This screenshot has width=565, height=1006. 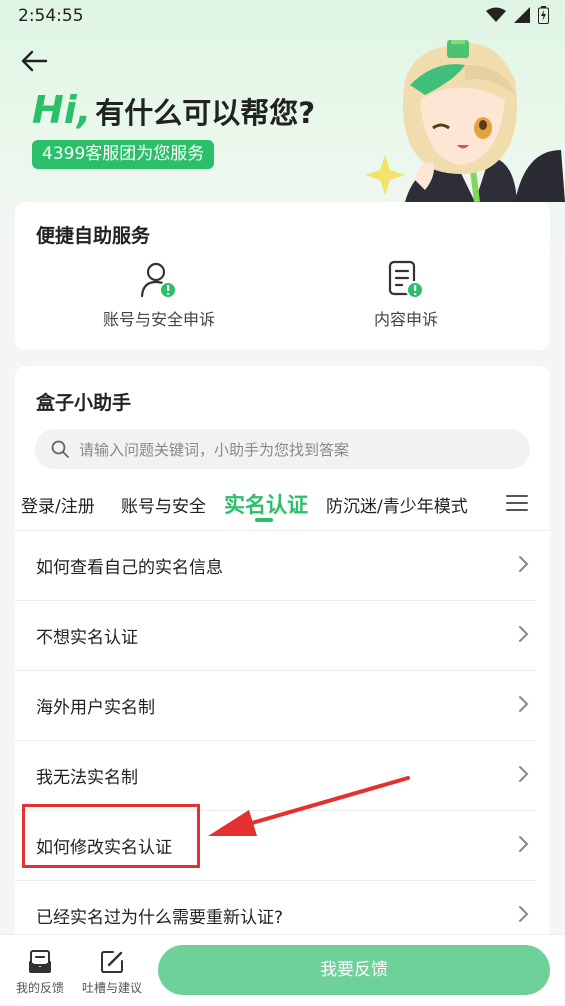 I want to click on battery-icon, so click(x=543, y=15).